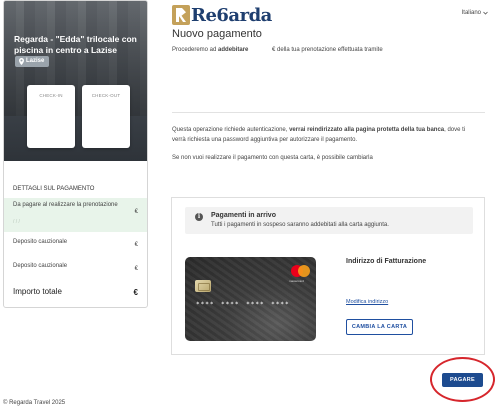 This screenshot has height=408, width=500. I want to click on info-icon: i, so click(199, 217).